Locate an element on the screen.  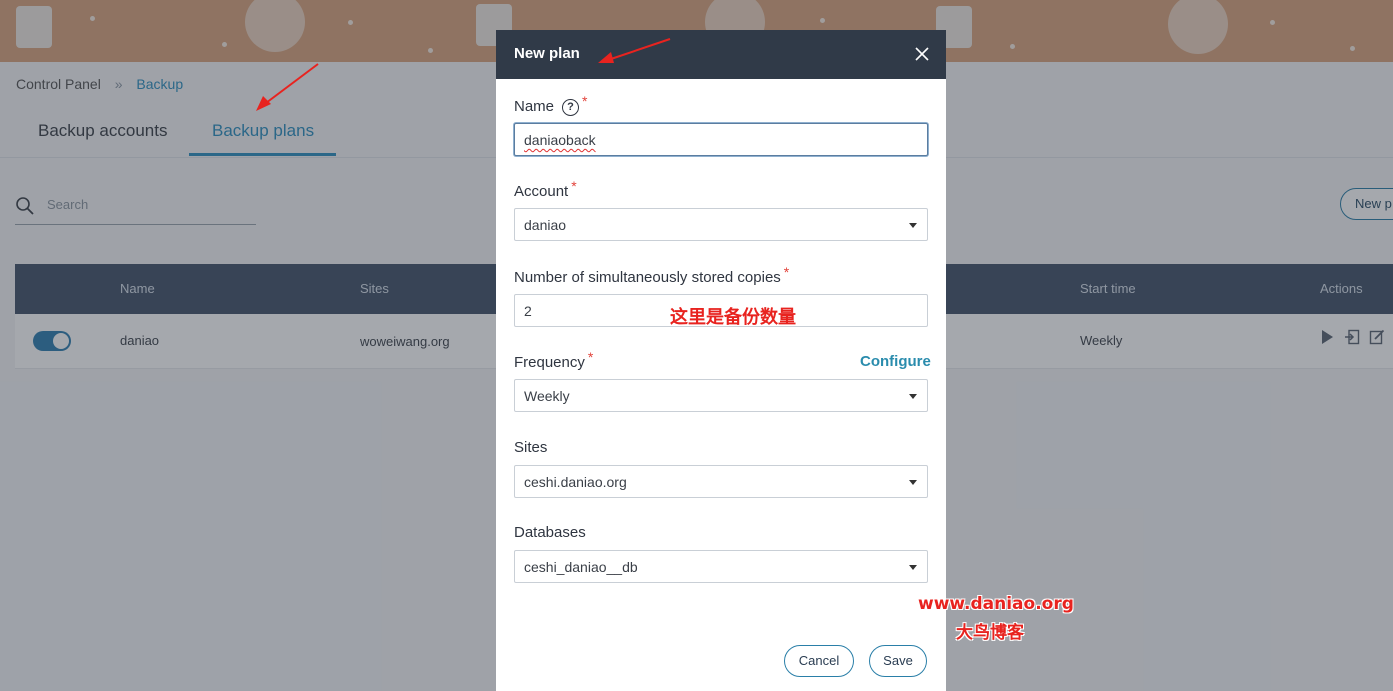
sites-label: Sites is located at coordinates (530, 447).